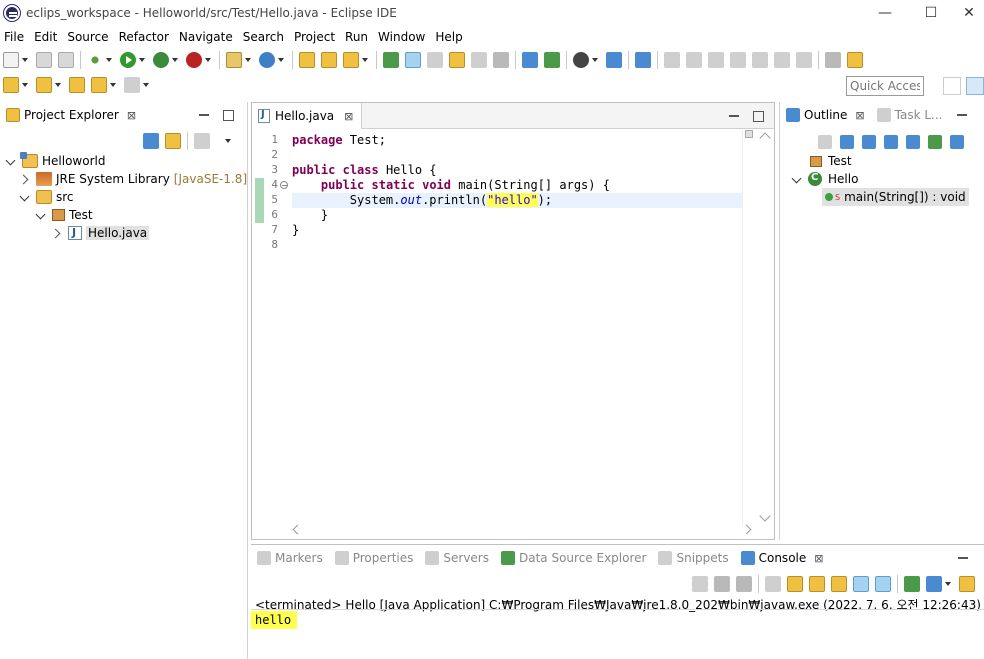 This screenshot has height=659, width=984. What do you see at coordinates (351, 60) in the screenshot?
I see `search-icon` at bounding box center [351, 60].